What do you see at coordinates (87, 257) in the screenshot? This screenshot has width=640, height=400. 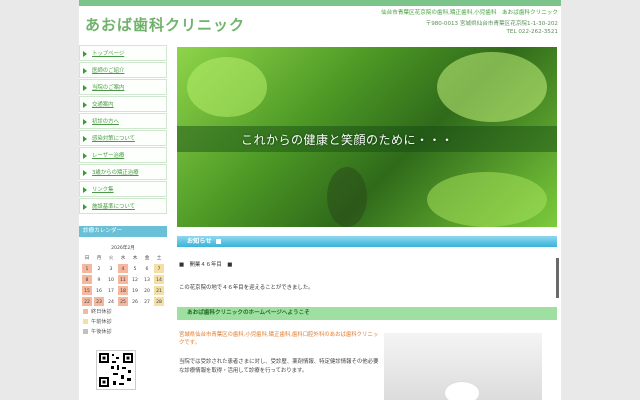 I see `calendar-weekday: 日` at bounding box center [87, 257].